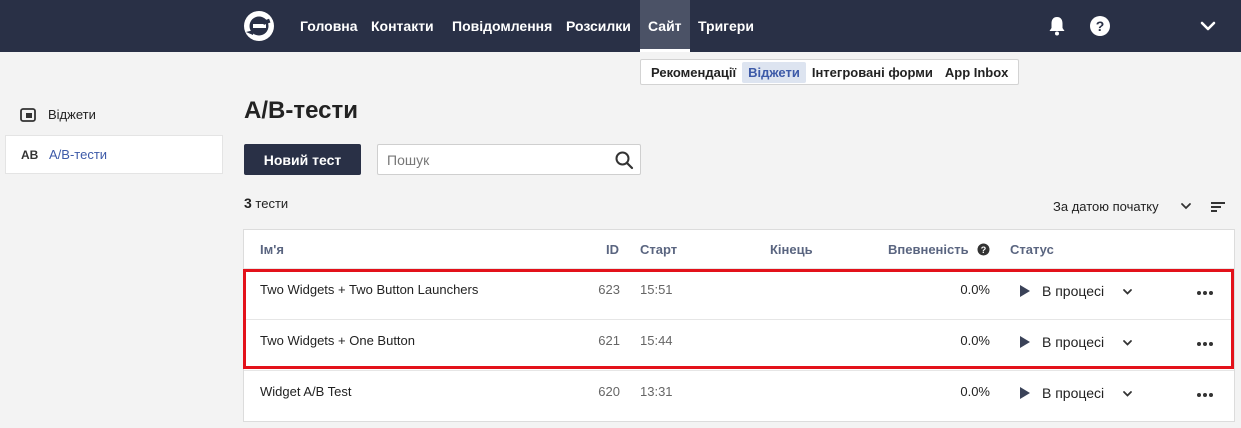 Image resolution: width=1241 pixels, height=428 pixels. What do you see at coordinates (114, 154) in the screenshot?
I see `sidebar-item-ab-tests: AB A/B-тести` at bounding box center [114, 154].